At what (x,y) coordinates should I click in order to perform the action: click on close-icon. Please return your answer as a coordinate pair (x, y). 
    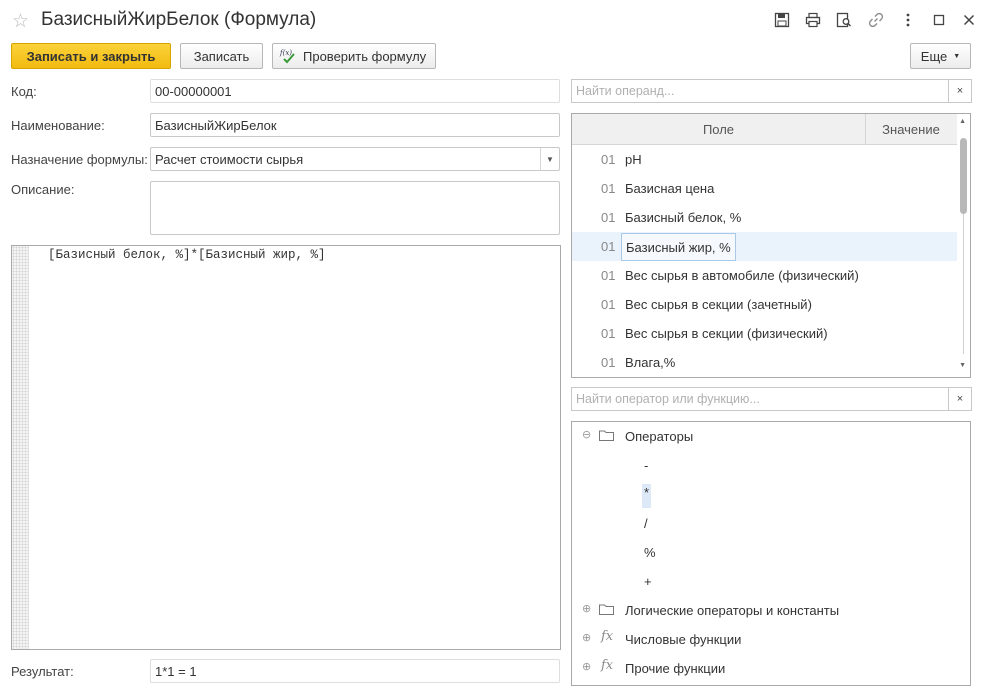
    Looking at the image, I should click on (969, 20).